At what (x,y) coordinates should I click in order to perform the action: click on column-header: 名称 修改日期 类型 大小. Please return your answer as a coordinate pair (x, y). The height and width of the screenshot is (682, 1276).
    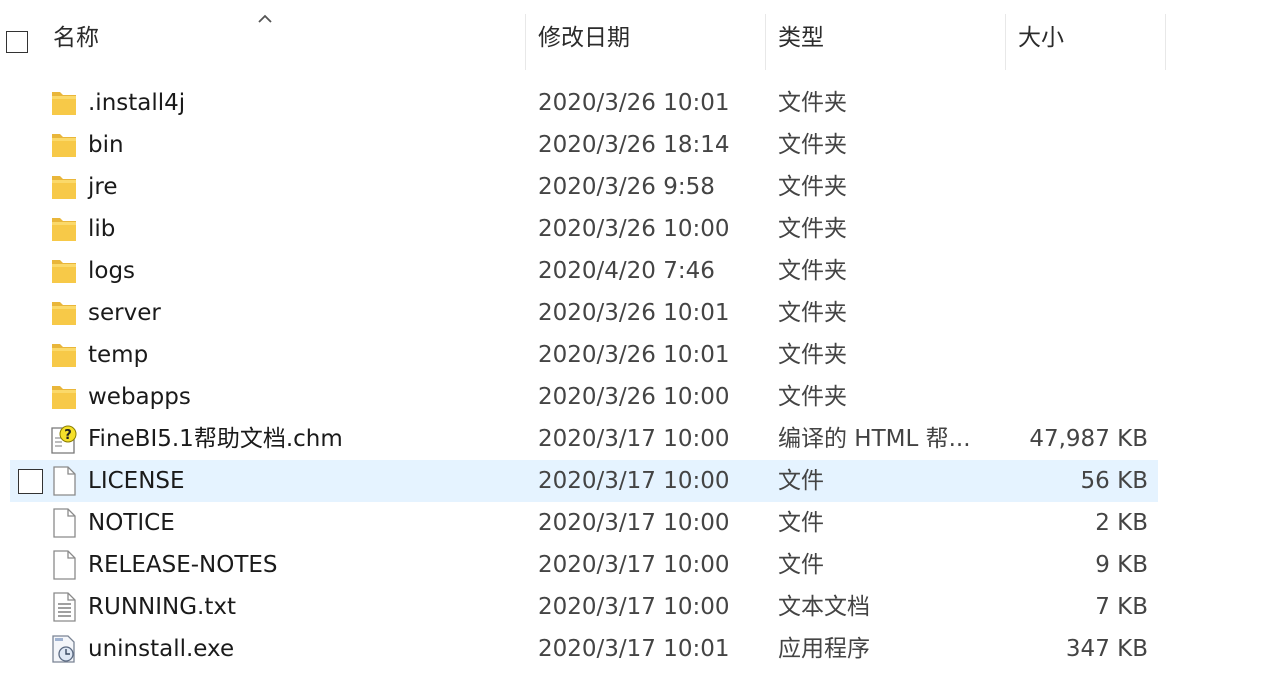
    Looking at the image, I should click on (638, 35).